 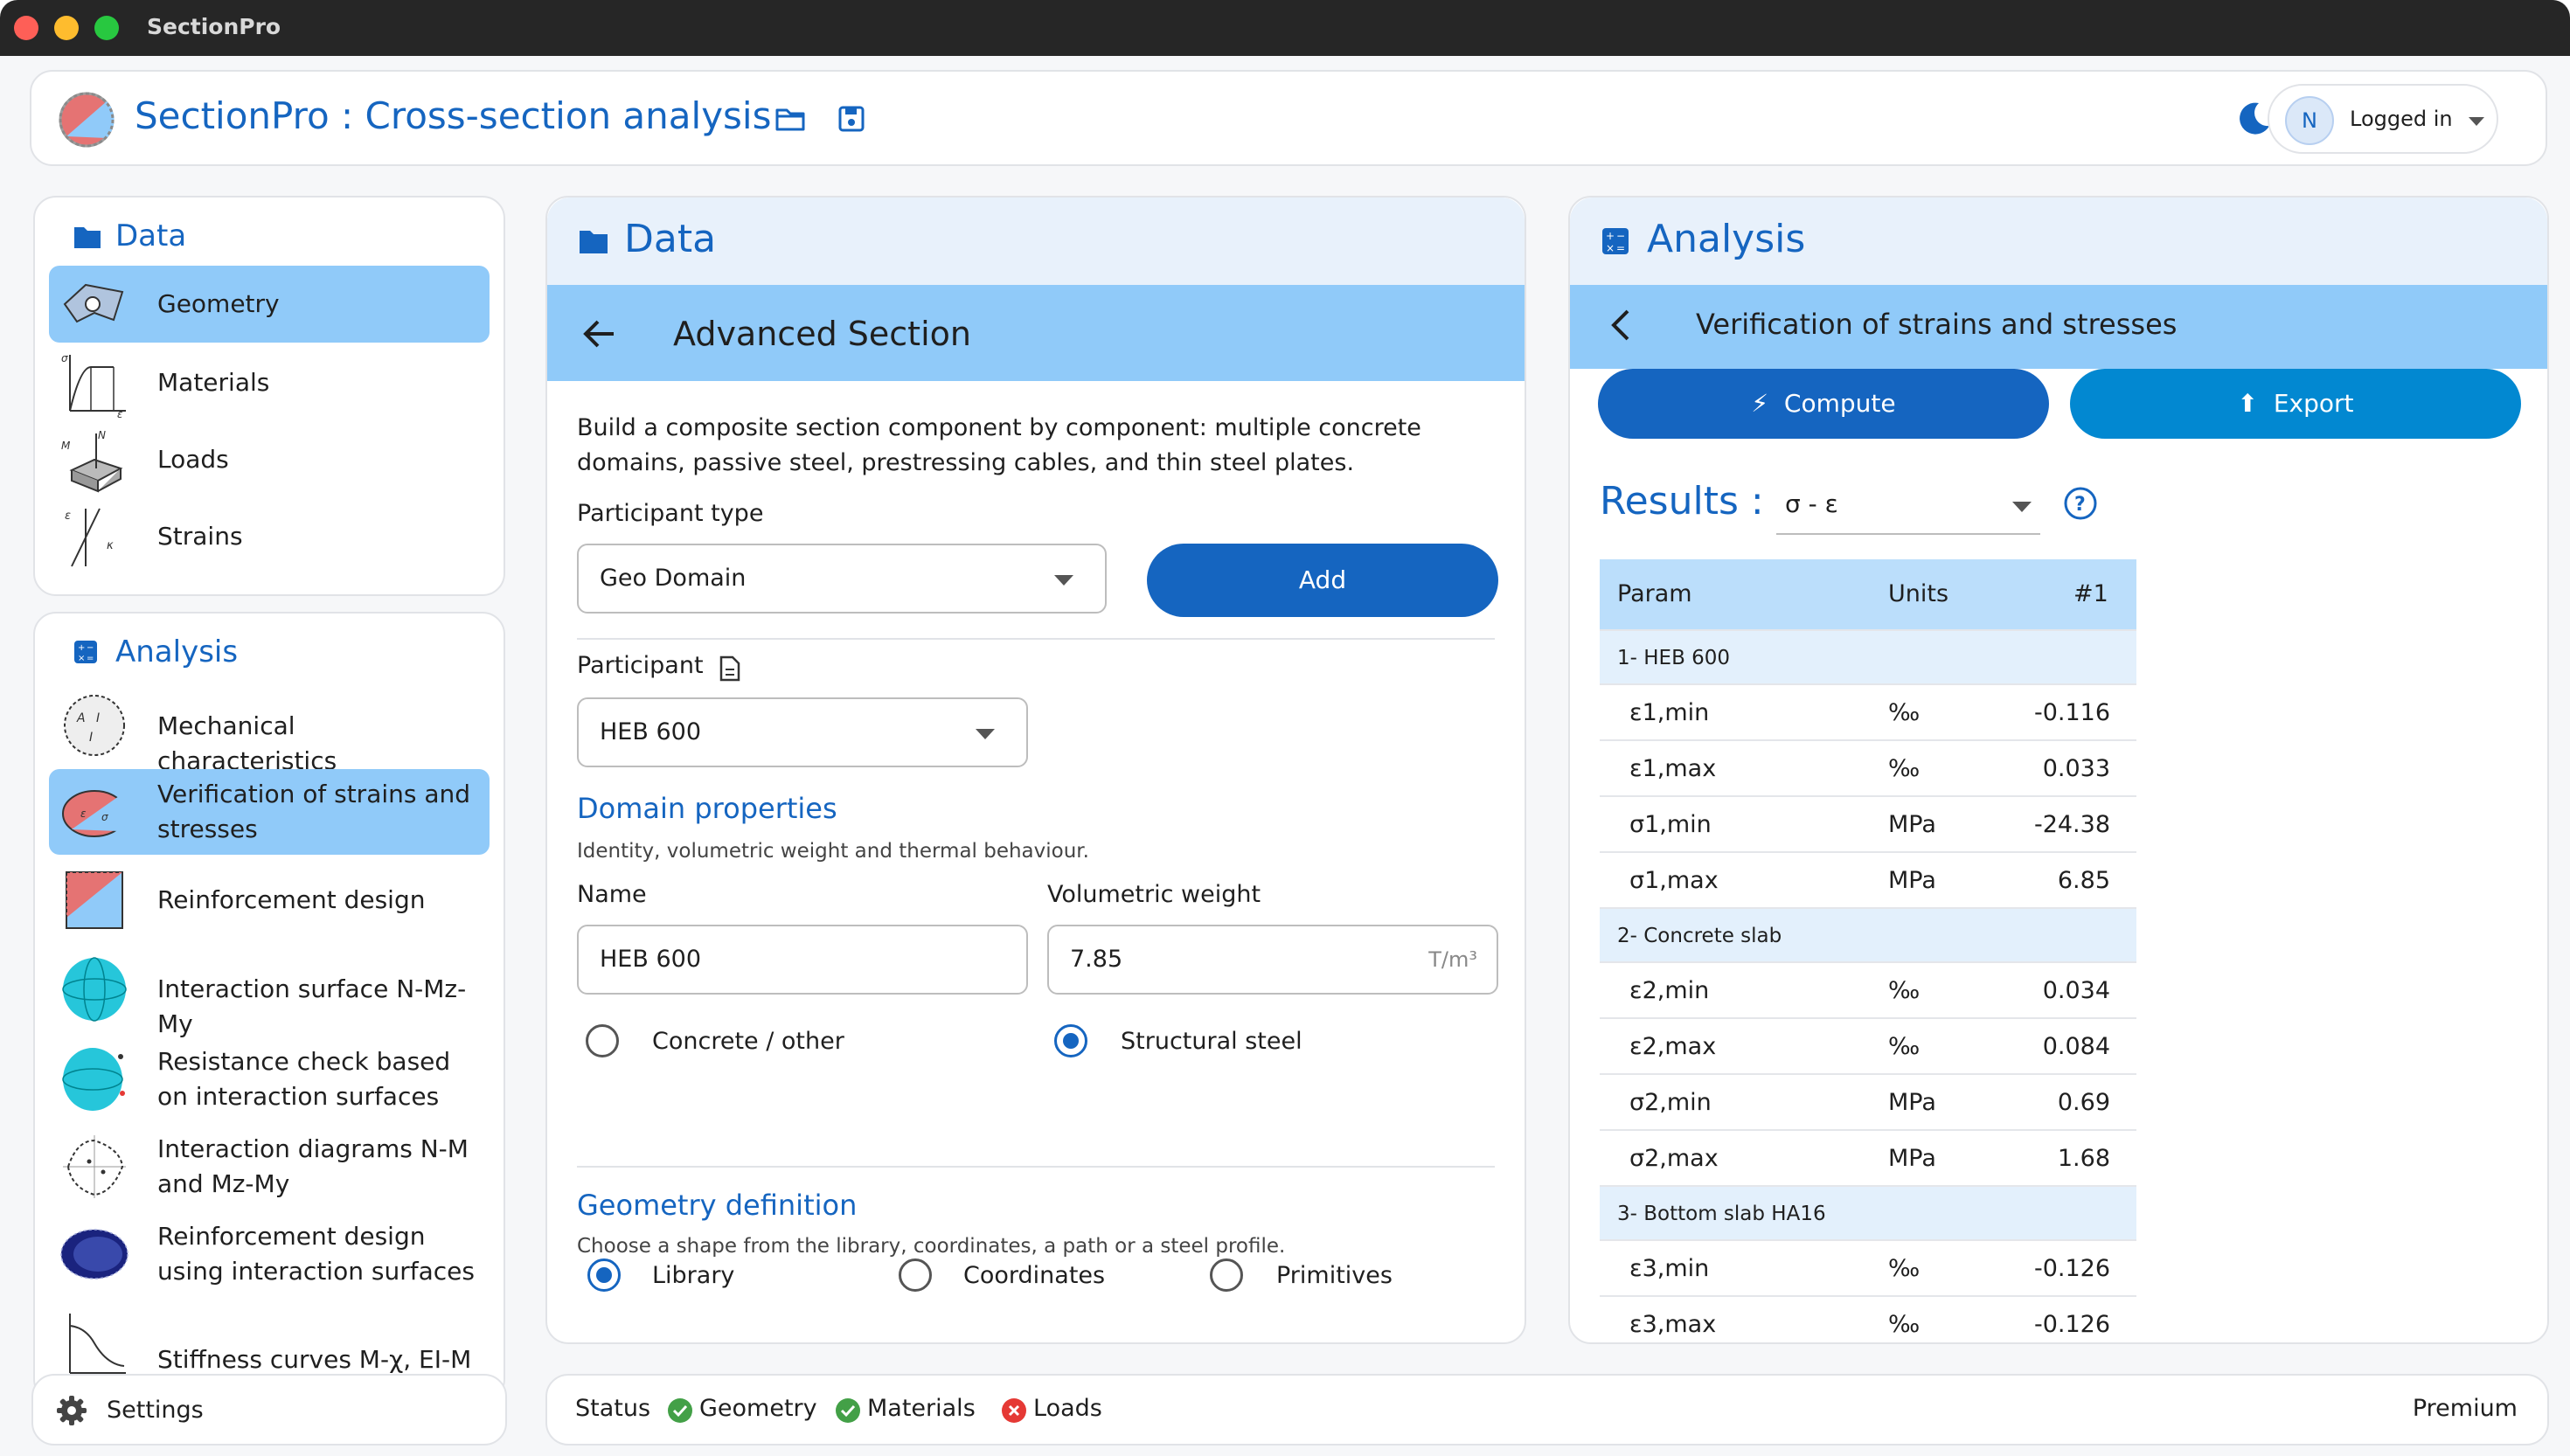 I want to click on arrow-left-icon, so click(x=599, y=334).